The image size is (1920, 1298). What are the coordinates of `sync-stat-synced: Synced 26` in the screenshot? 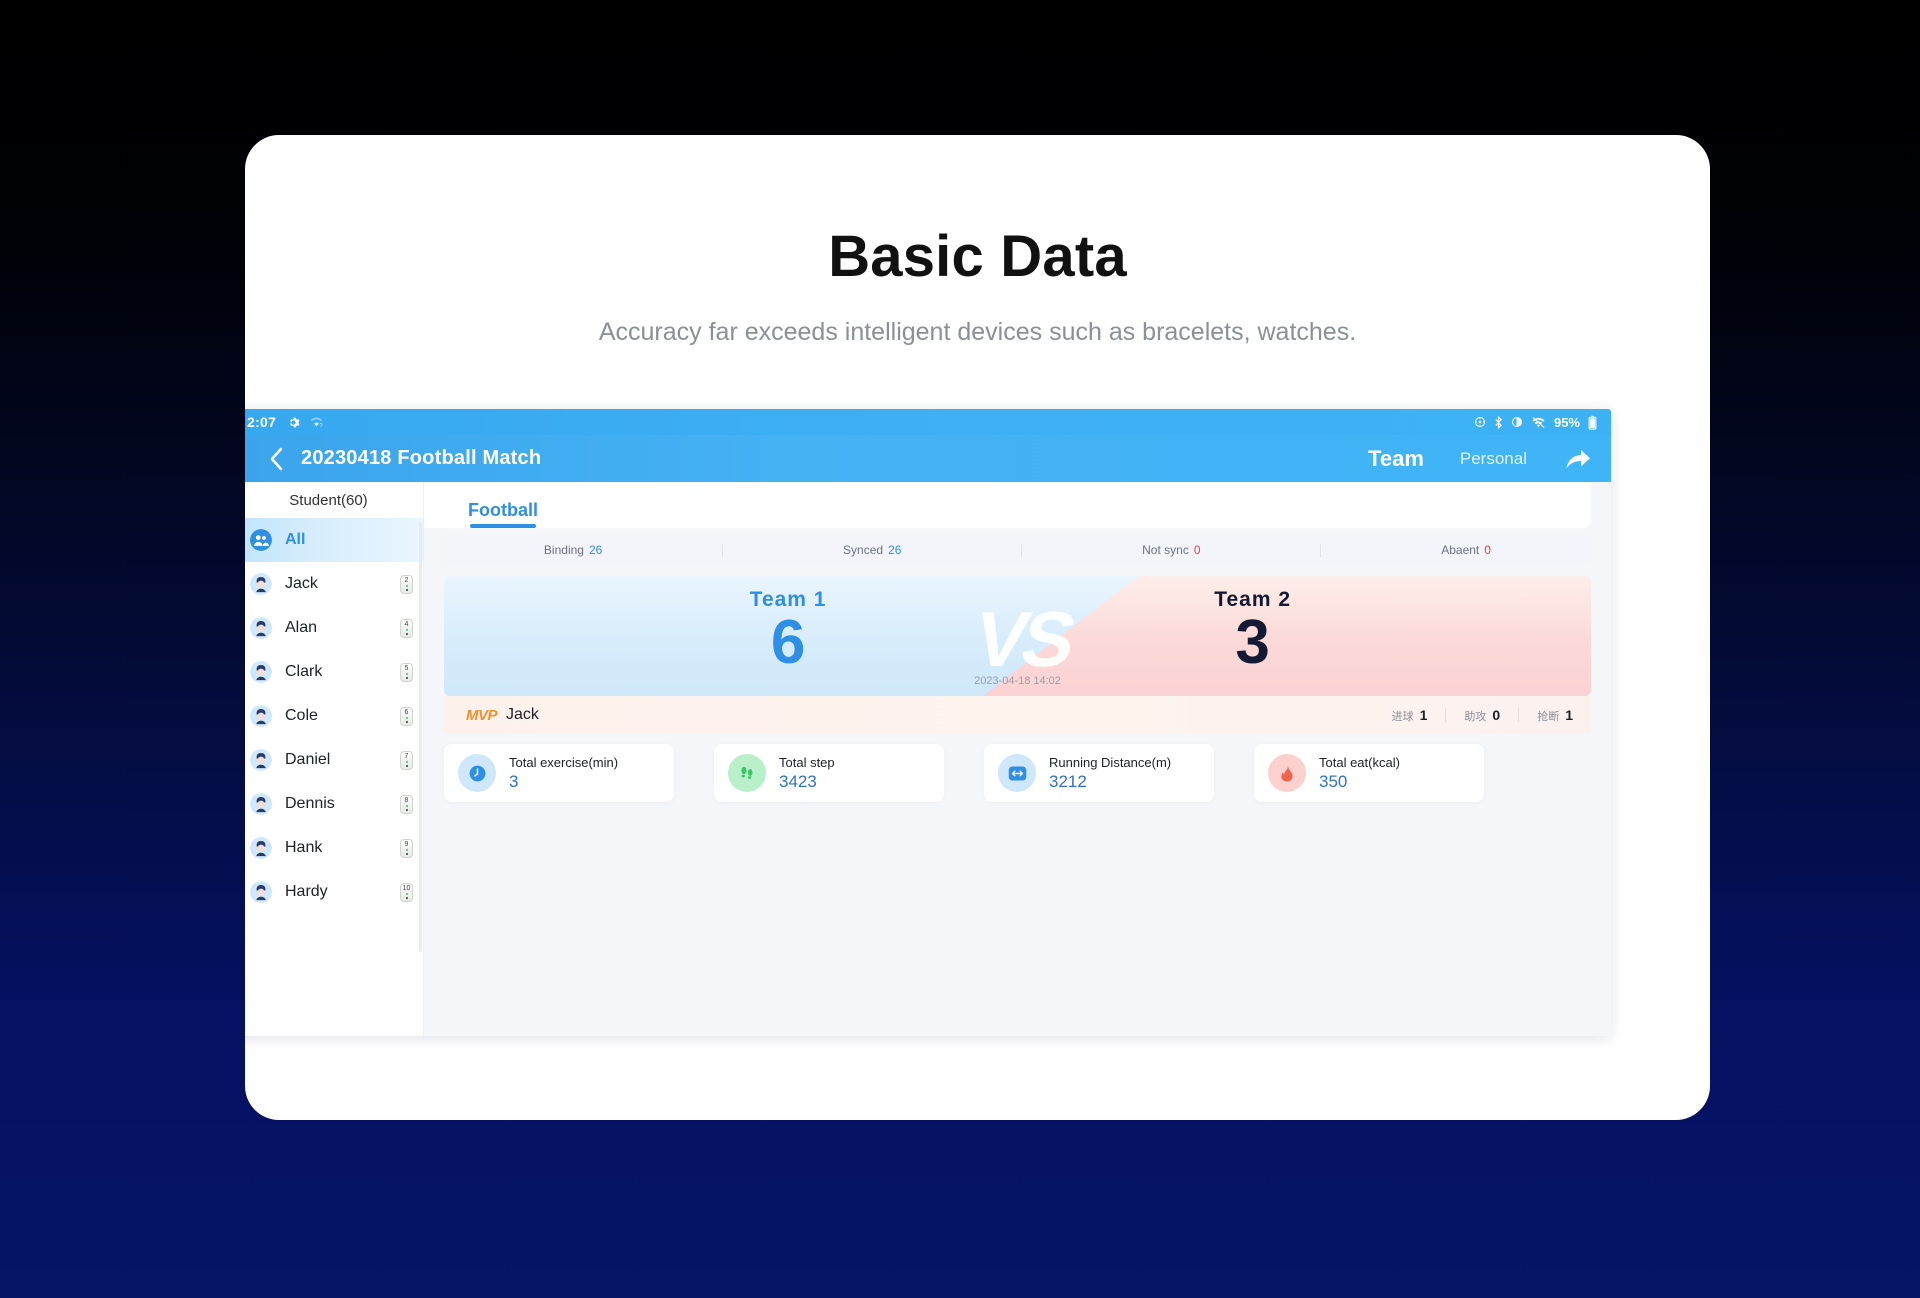 It's located at (872, 550).